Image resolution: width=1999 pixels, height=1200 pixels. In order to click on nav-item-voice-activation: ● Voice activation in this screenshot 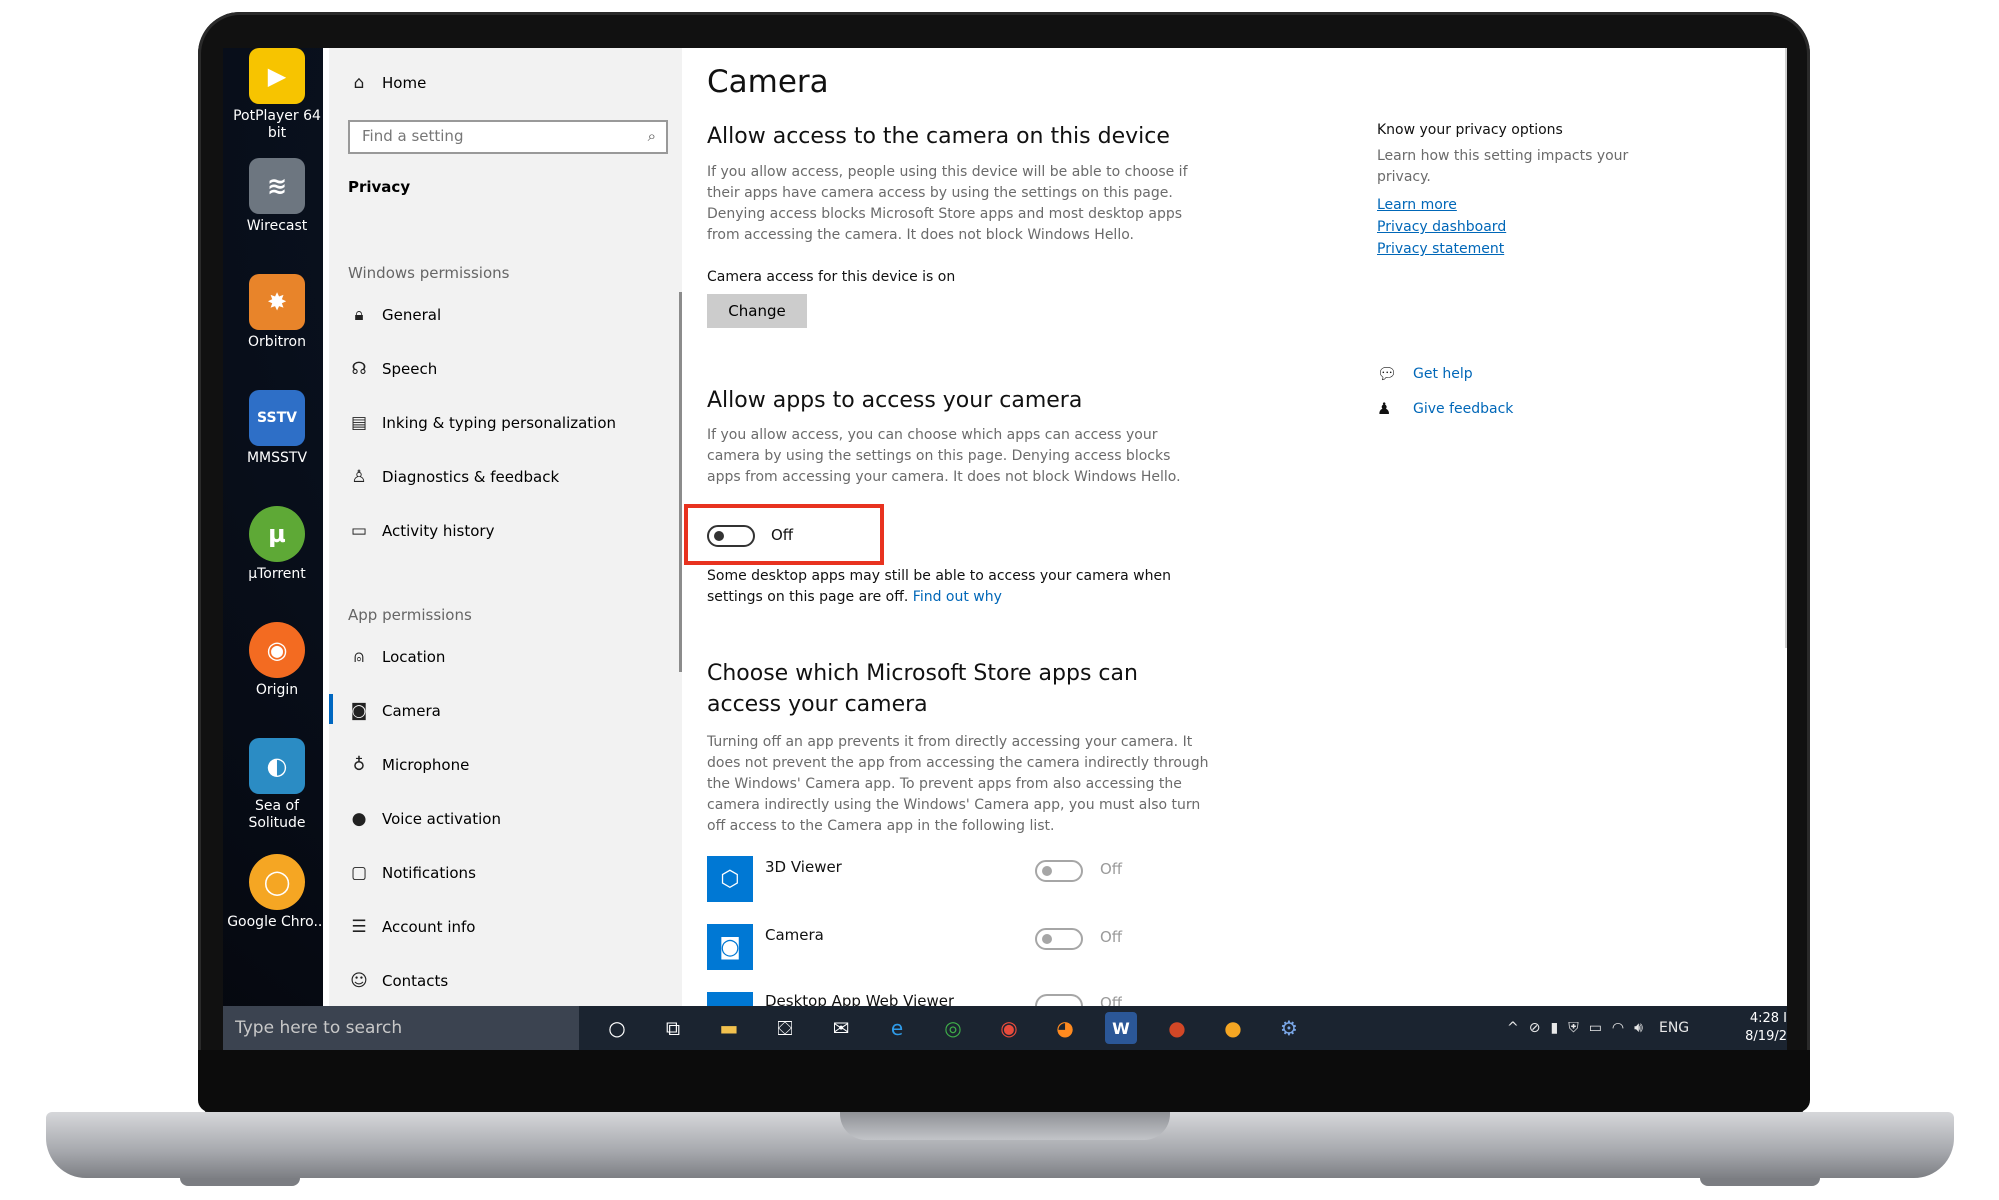, I will do `click(424, 819)`.